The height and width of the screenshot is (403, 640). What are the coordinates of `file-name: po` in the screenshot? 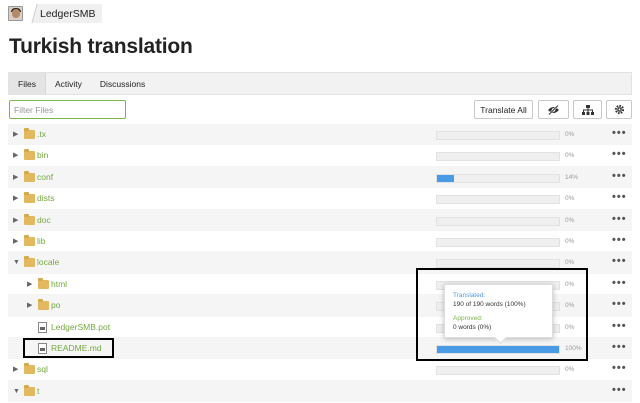 It's located at (55, 305).